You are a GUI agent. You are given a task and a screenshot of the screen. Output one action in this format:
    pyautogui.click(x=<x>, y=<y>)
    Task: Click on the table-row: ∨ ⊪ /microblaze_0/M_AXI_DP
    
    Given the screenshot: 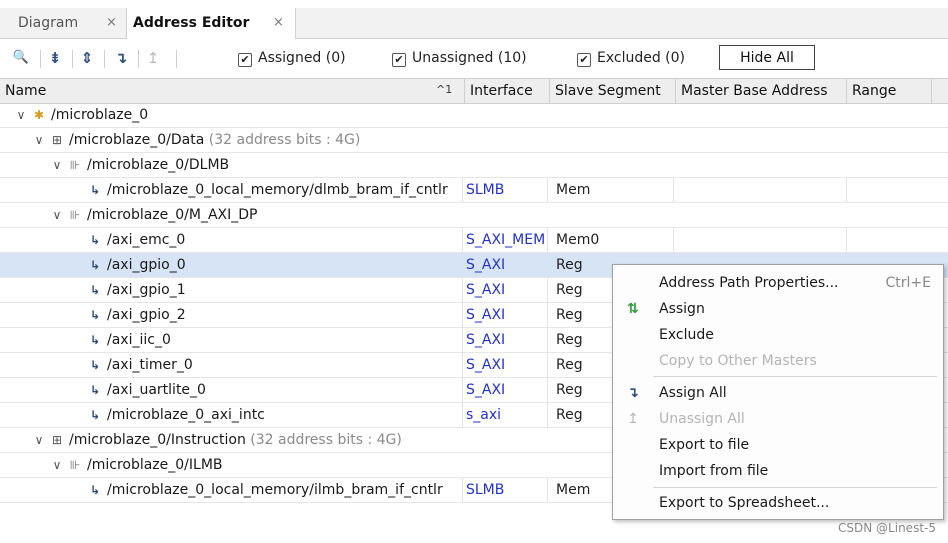 What is the action you would take?
    pyautogui.click(x=474, y=215)
    